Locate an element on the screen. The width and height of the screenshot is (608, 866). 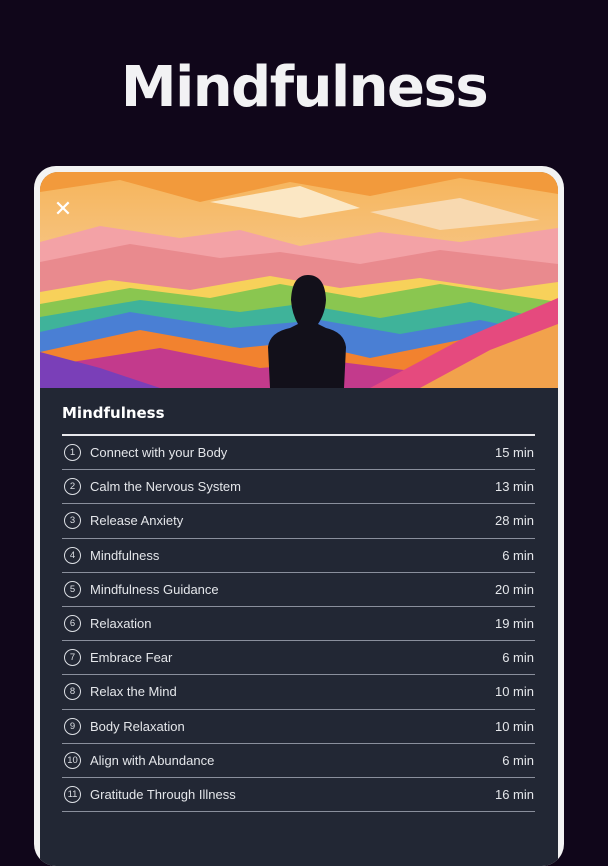
item-title: Relax the Mind is located at coordinates (133, 692).